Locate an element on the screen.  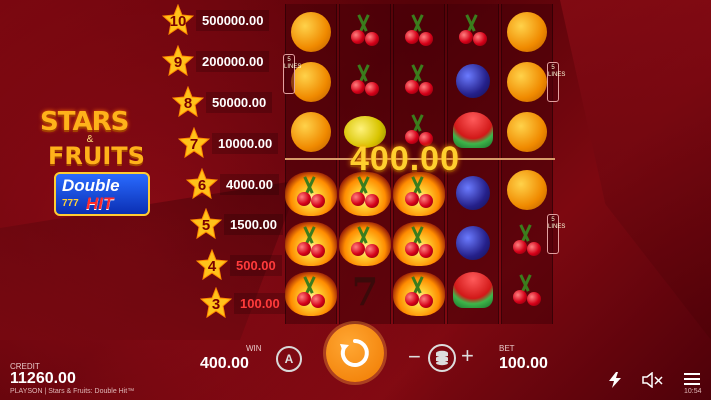
star-count: 5 is located at coordinates (206, 225).